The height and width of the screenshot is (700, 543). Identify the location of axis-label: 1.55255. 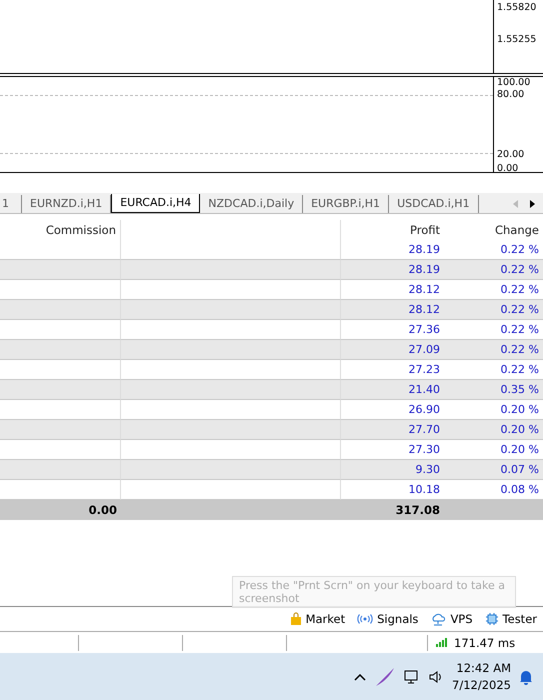
(516, 39).